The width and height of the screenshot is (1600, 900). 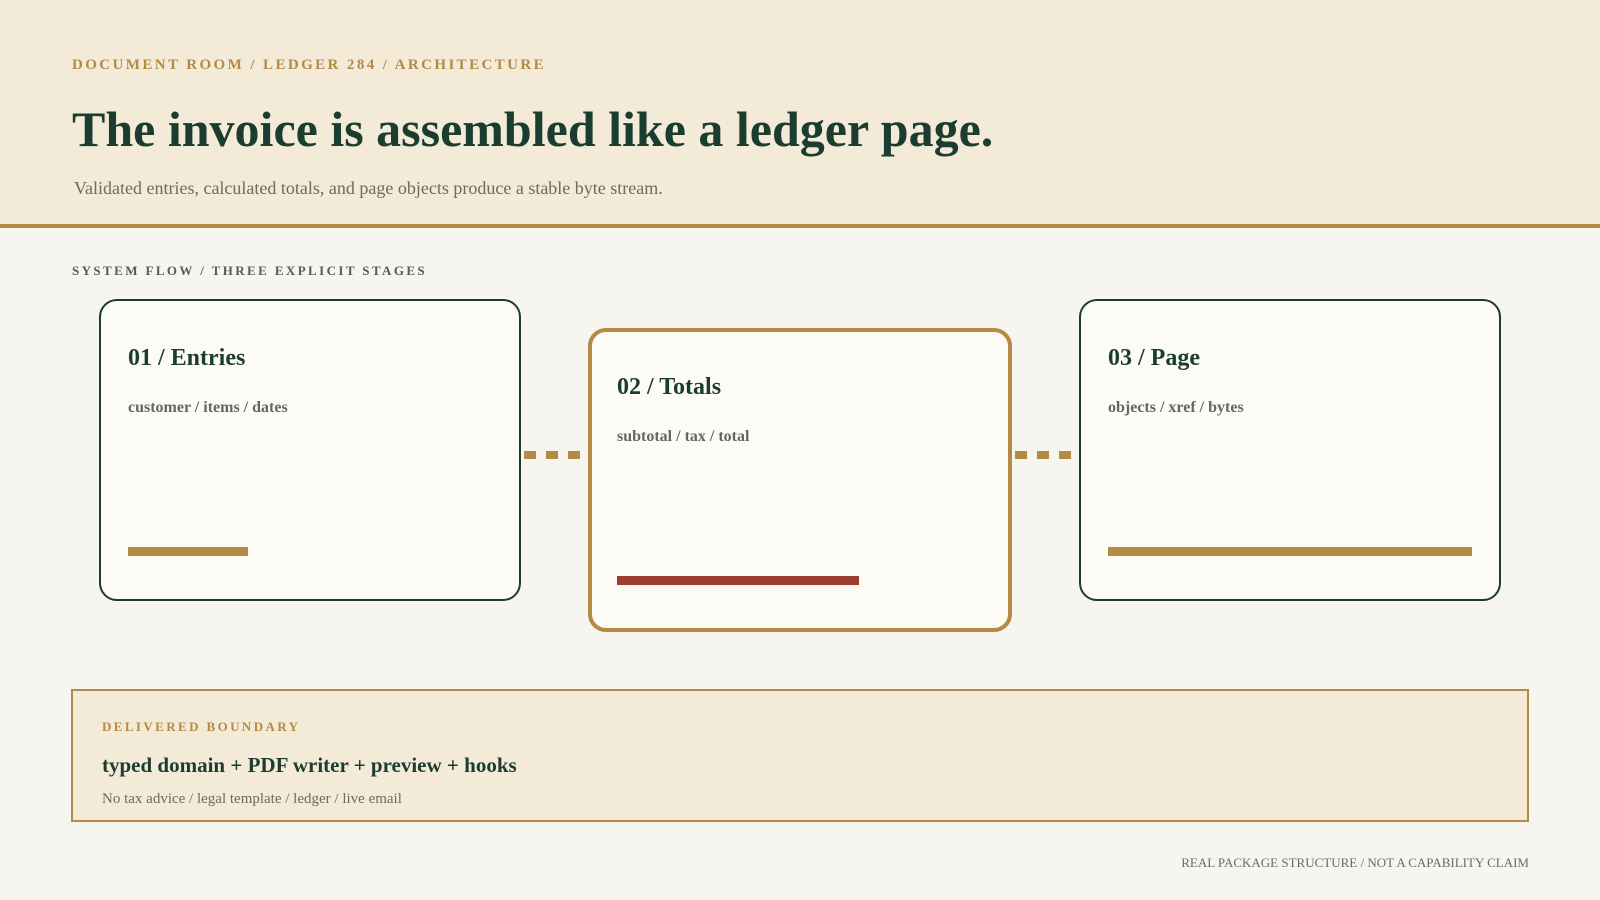 I want to click on stage-card-entries: 01 / Entries customer / items / dates, so click(x=310, y=450).